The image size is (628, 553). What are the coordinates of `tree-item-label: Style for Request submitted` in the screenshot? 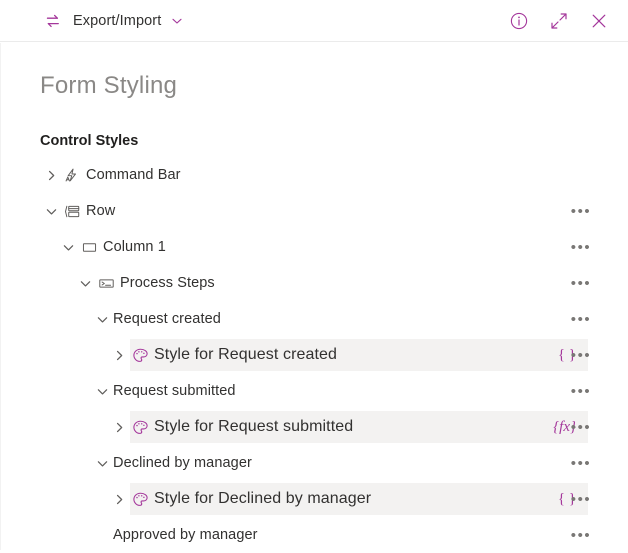 It's located at (254, 426).